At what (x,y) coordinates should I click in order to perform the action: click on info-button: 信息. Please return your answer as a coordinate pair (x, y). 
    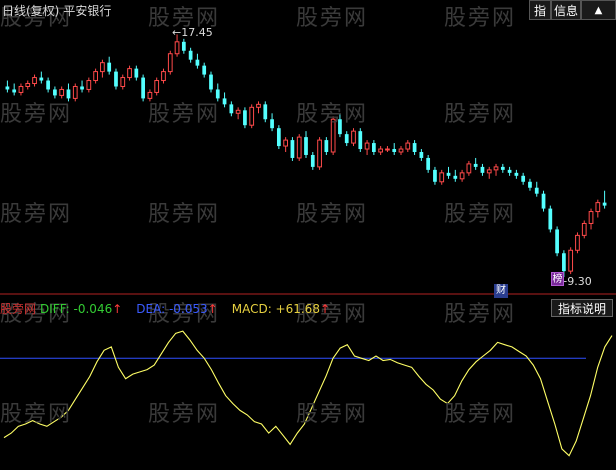
    Looking at the image, I should click on (566, 10).